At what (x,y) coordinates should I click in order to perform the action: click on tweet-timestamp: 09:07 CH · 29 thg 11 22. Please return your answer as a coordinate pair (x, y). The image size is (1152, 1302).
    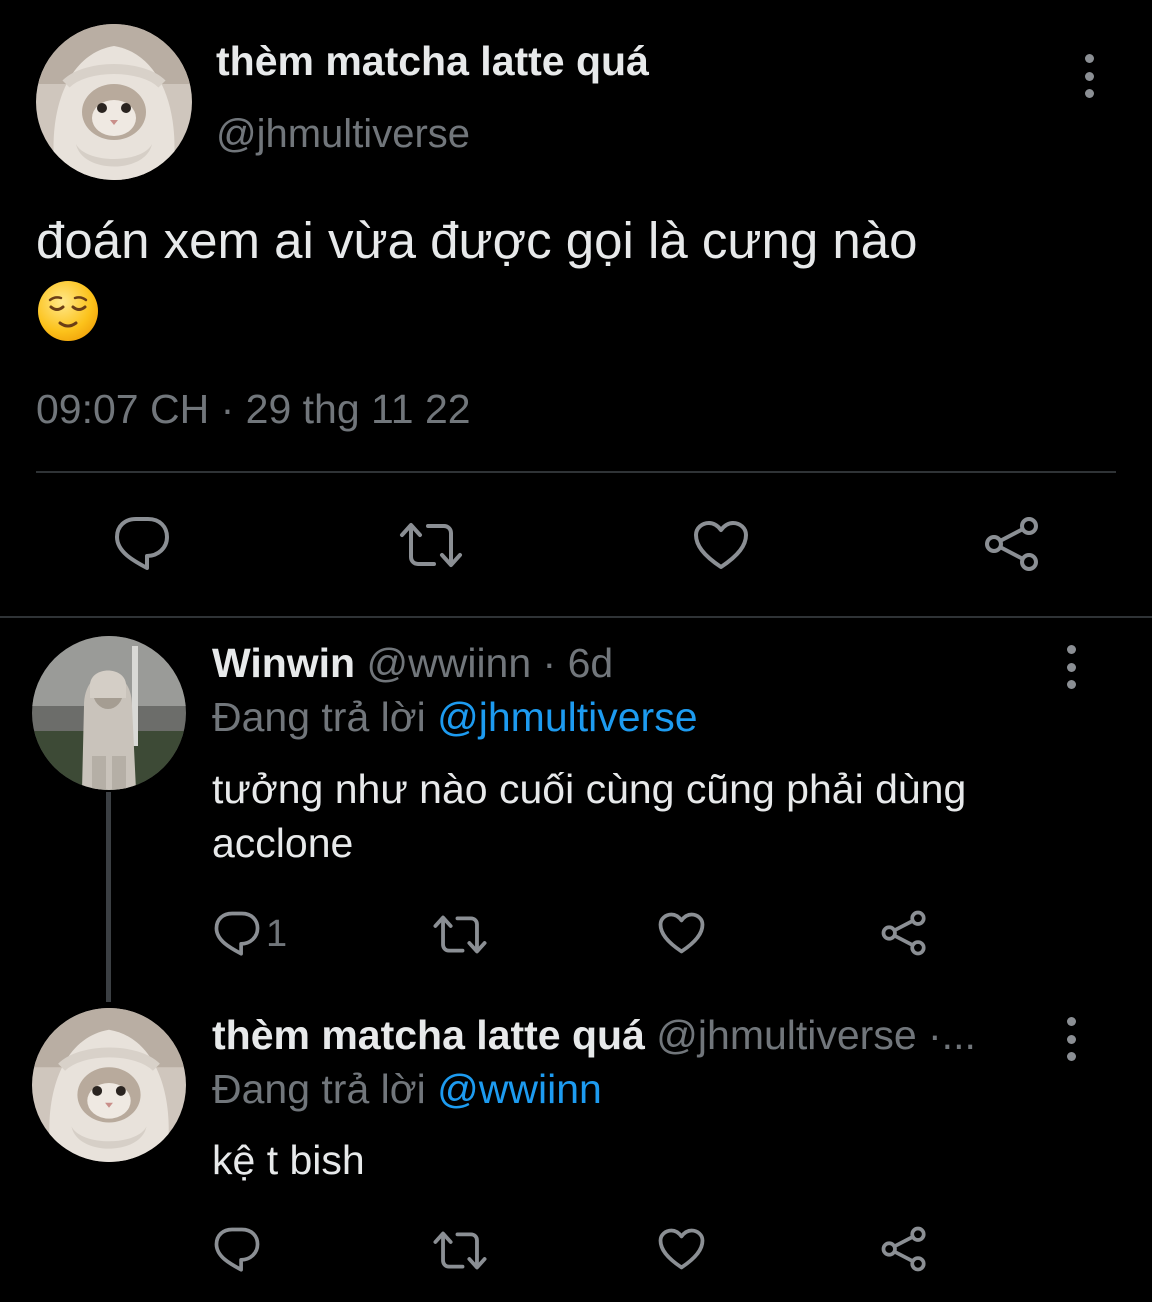
    Looking at the image, I should click on (253, 409).